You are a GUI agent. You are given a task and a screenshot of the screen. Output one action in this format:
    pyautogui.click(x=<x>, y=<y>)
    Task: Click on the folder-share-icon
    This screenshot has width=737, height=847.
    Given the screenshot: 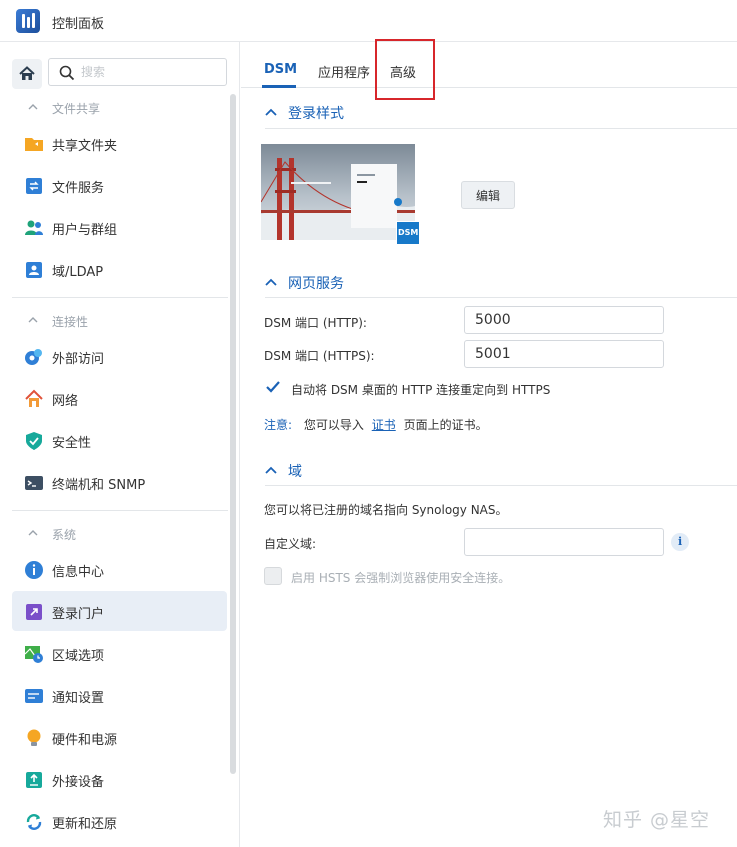 What is the action you would take?
    pyautogui.click(x=34, y=144)
    